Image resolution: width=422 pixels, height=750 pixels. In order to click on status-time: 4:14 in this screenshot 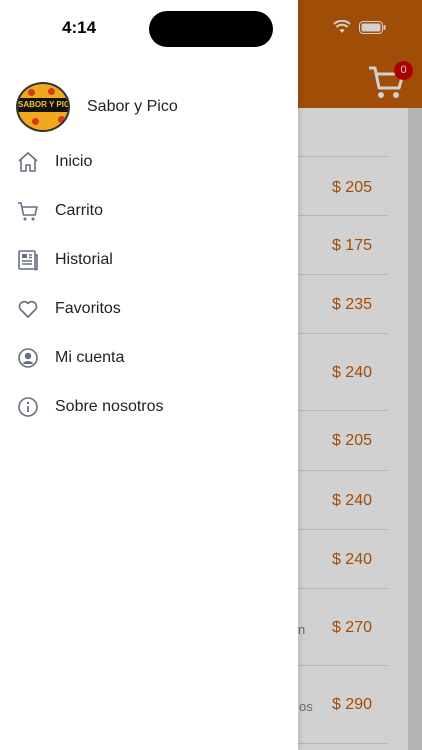, I will do `click(79, 27)`.